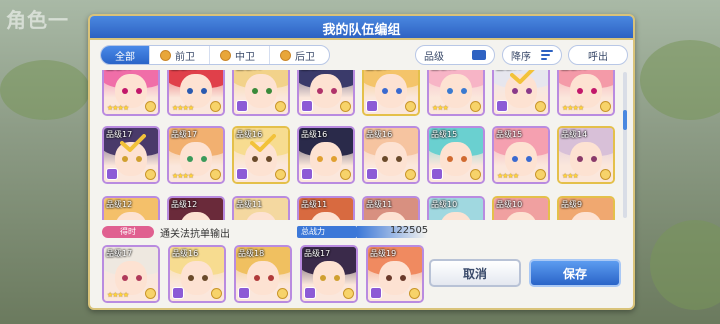 This screenshot has width=720, height=324. What do you see at coordinates (327, 232) in the screenshot?
I see `total-power-label: 总战力` at bounding box center [327, 232].